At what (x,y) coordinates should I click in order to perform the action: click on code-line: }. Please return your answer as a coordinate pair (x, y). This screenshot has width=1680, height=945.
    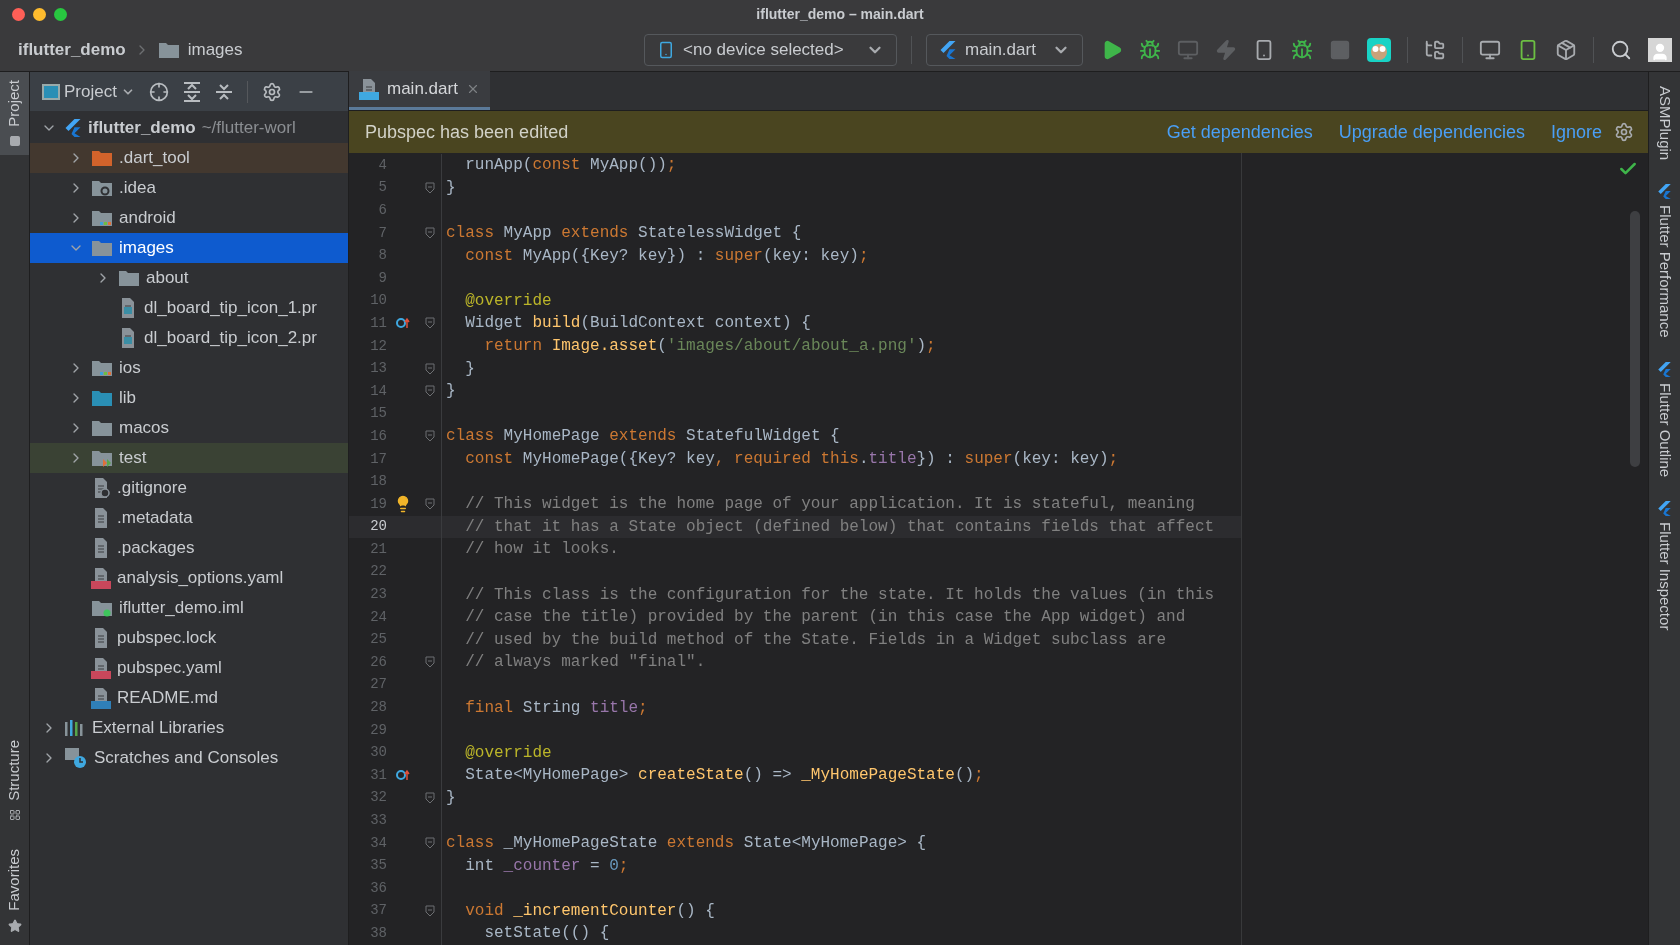
    Looking at the image, I should click on (469, 369).